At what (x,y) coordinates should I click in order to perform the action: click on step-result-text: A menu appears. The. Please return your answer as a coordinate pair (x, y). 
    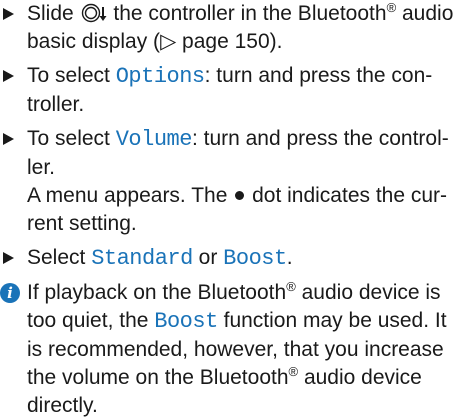
    Looking at the image, I should click on (130, 195).